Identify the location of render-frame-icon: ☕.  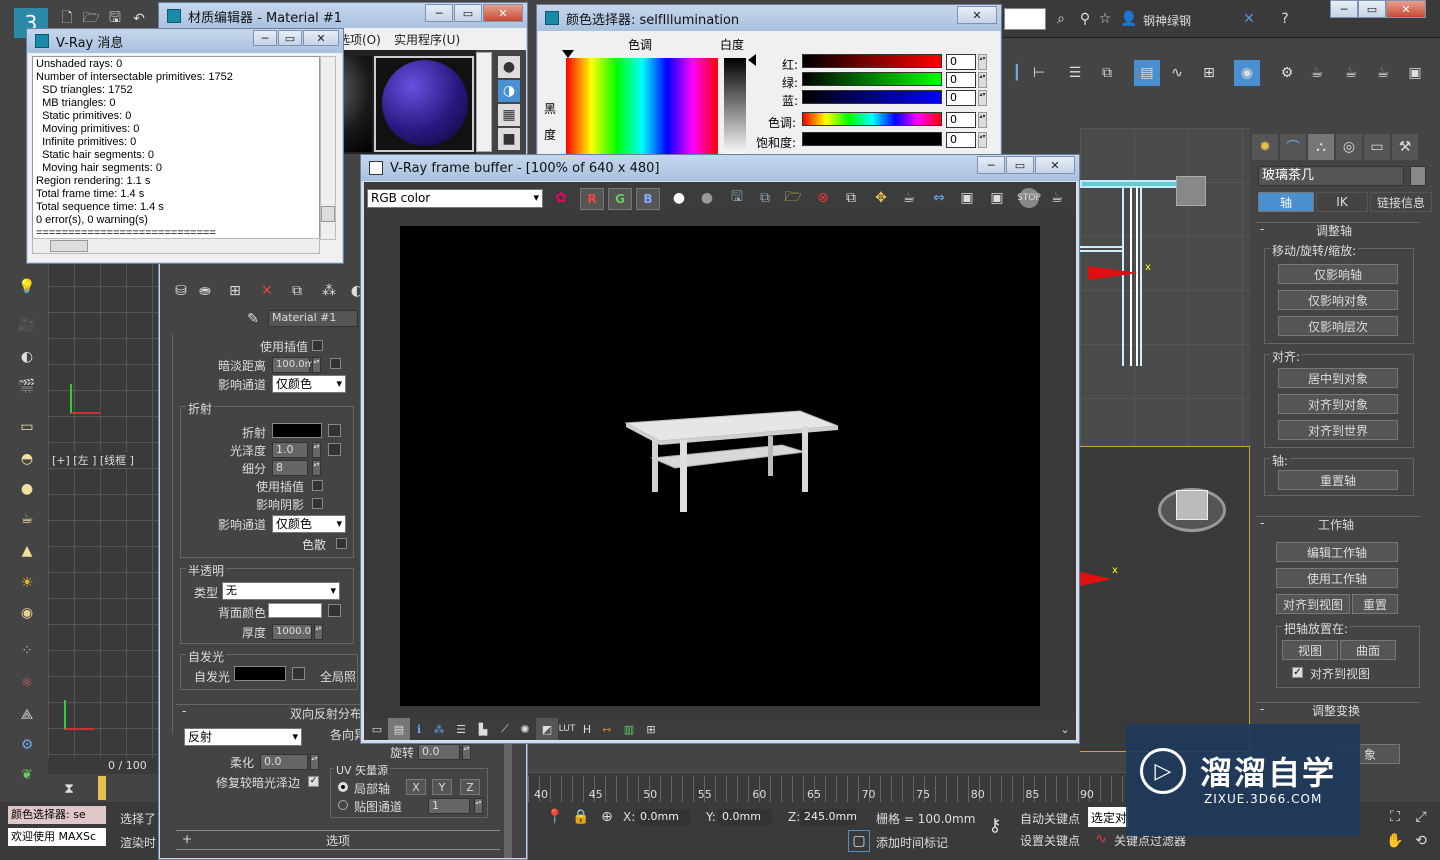
(1317, 73).